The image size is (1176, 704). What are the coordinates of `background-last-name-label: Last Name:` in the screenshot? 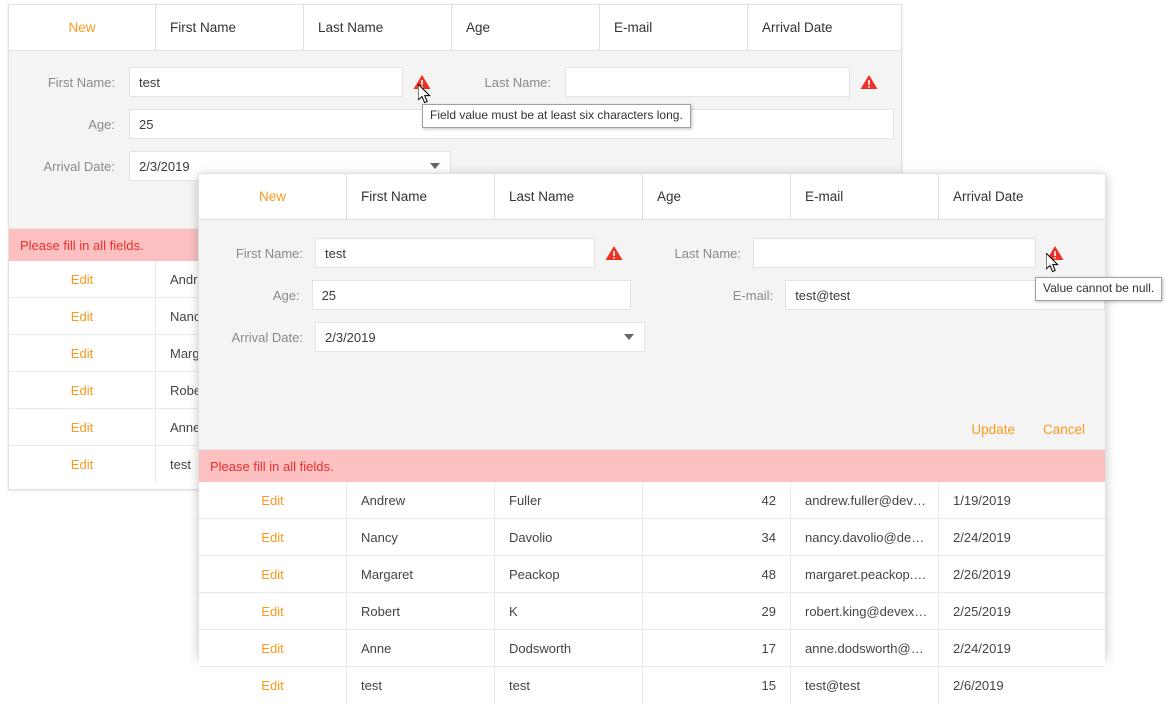 It's located at (517, 82).